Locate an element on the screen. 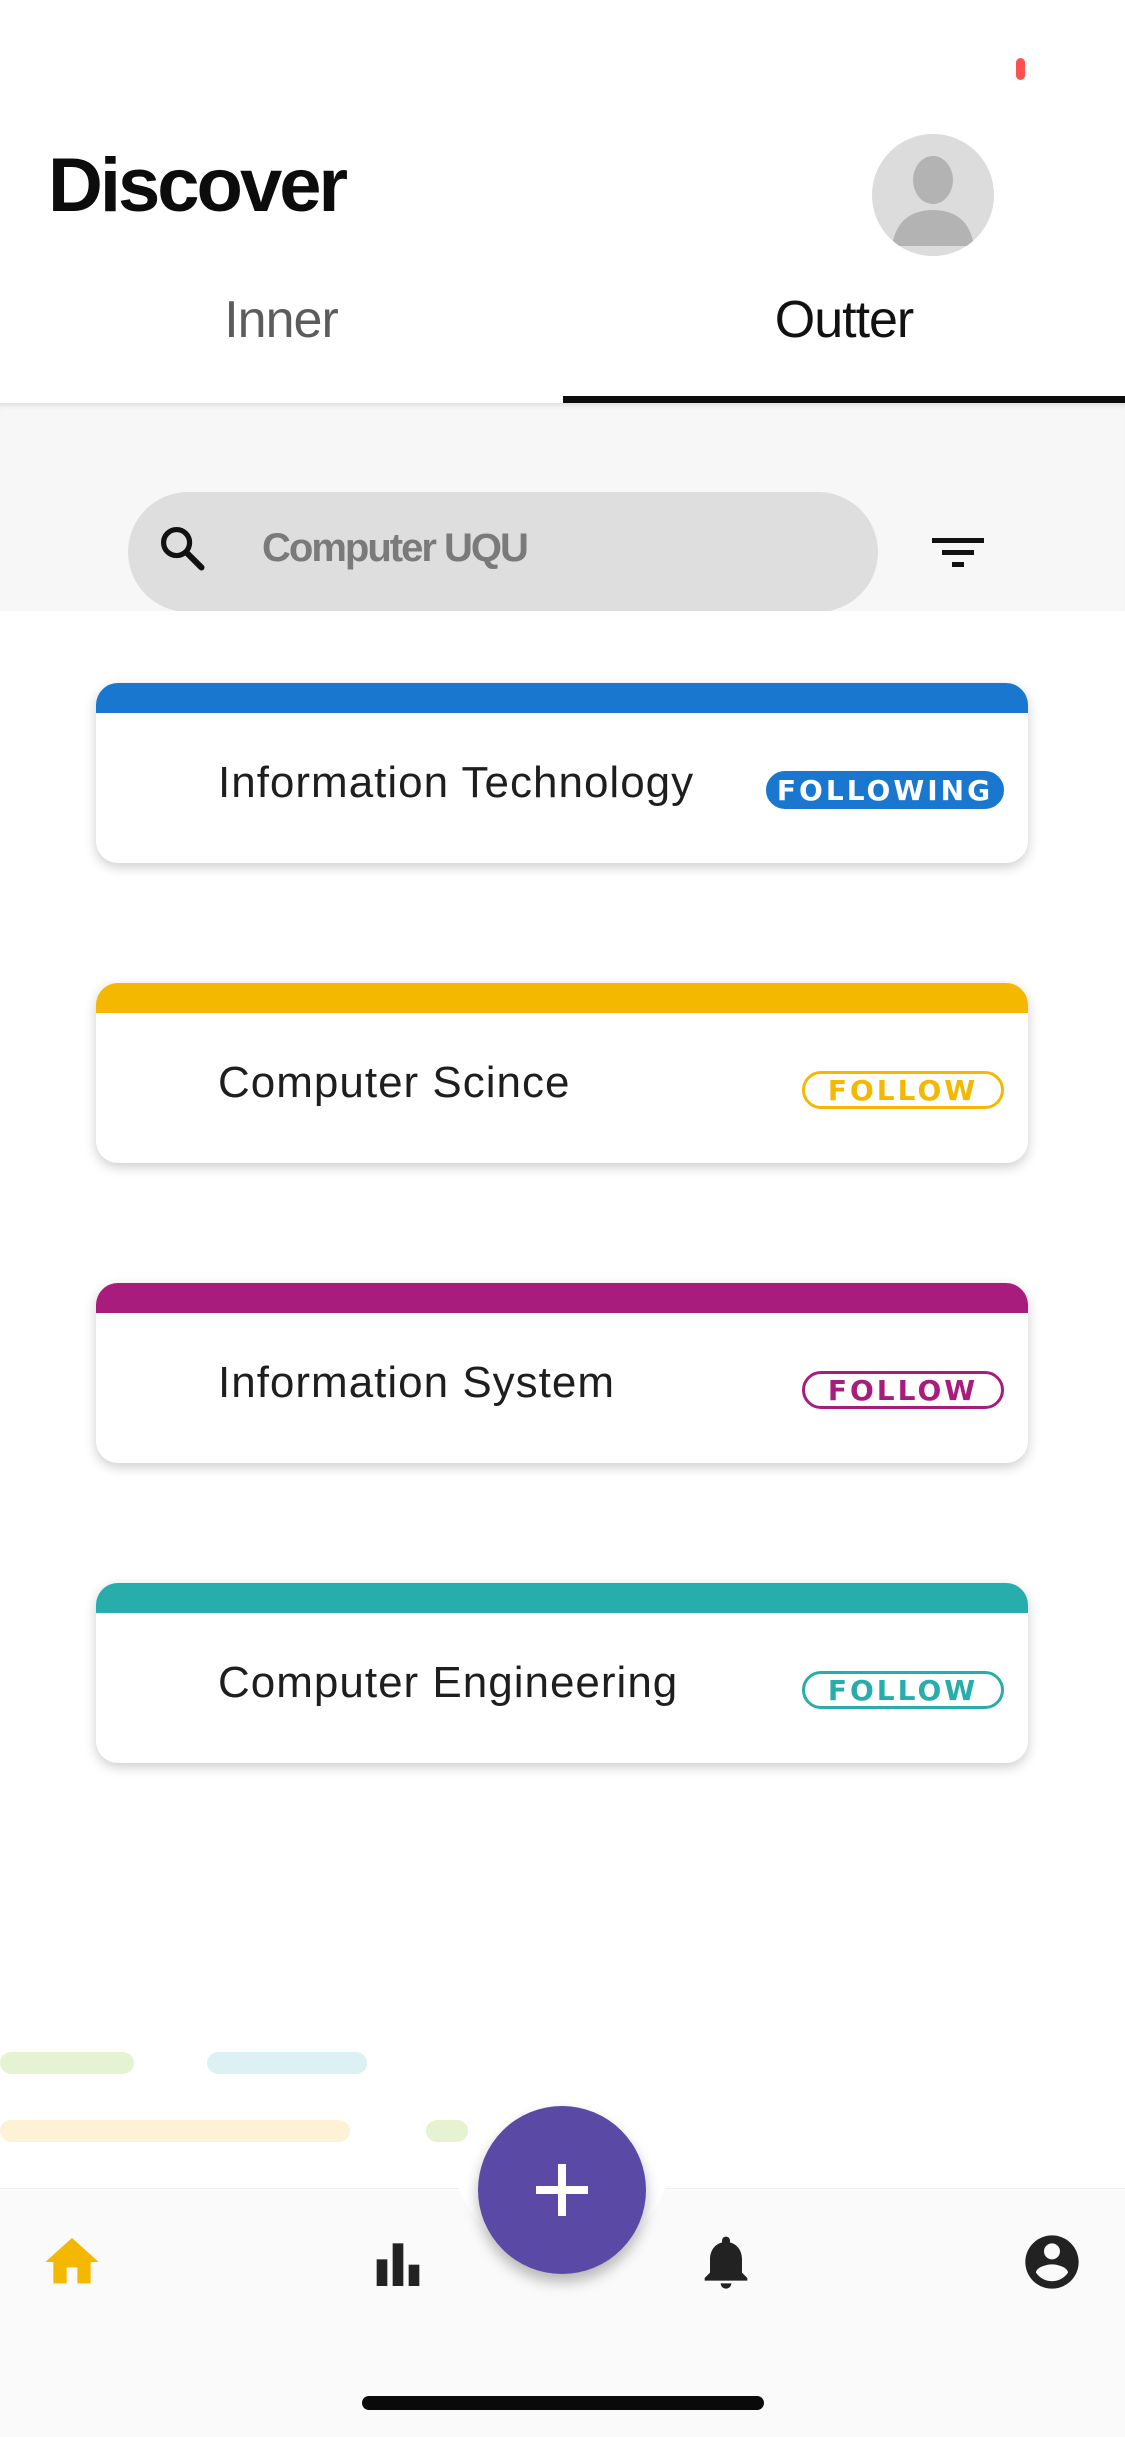 This screenshot has width=1125, height=2437. home-indicator is located at coordinates (563, 2403).